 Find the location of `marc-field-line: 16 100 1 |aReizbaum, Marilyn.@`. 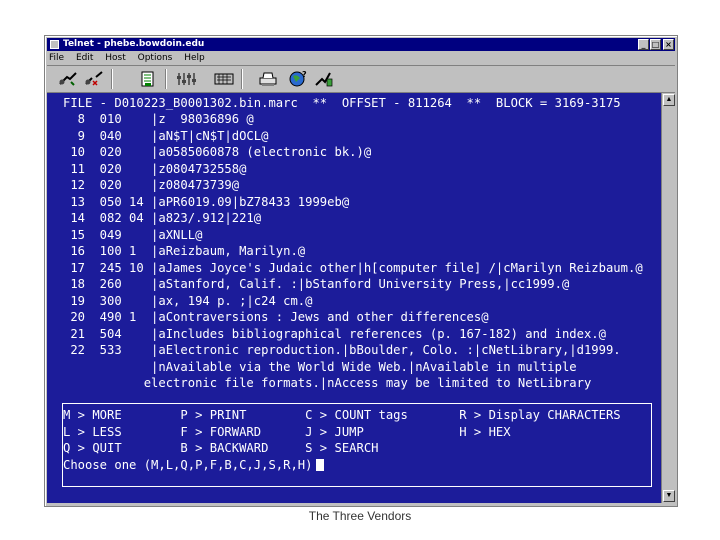

marc-field-line: 16 100 1 |aReizbaum, Marilyn.@ is located at coordinates (184, 251).